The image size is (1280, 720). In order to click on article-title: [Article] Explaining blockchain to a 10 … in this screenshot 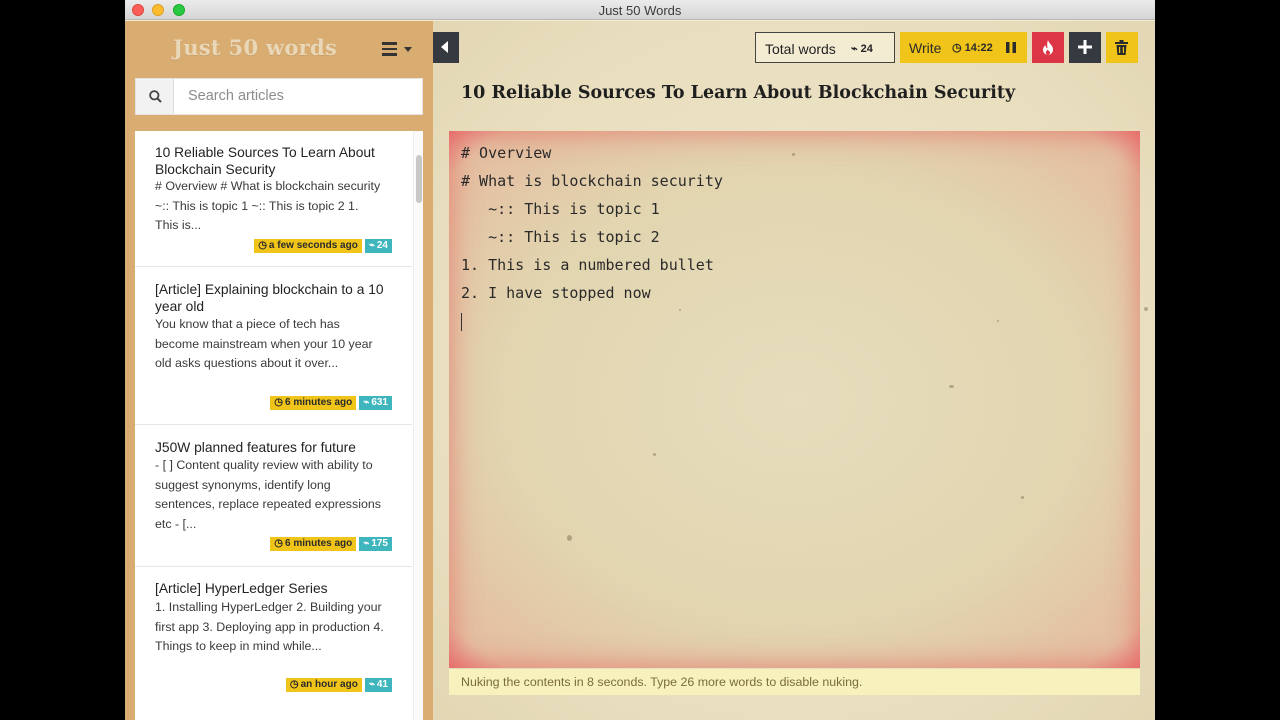, I will do `click(269, 298)`.